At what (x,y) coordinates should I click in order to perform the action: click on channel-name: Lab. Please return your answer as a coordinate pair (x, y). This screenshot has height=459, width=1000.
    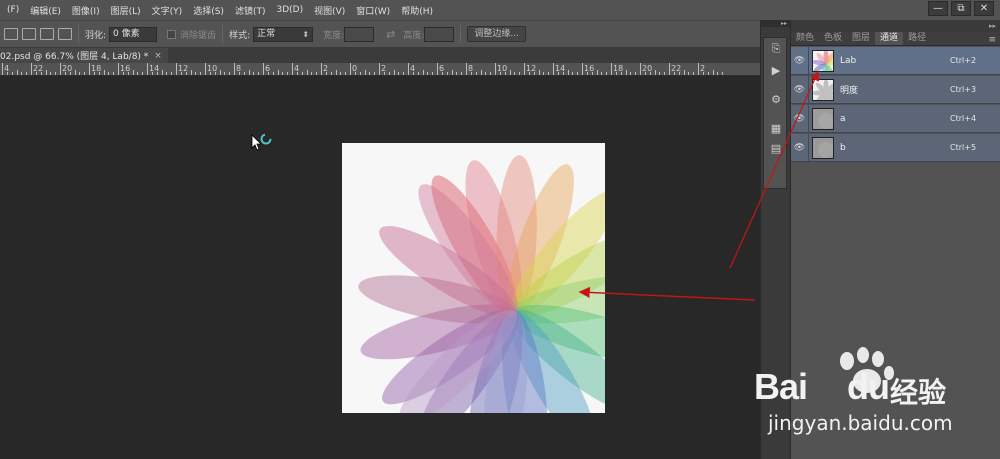
    Looking at the image, I should click on (848, 60).